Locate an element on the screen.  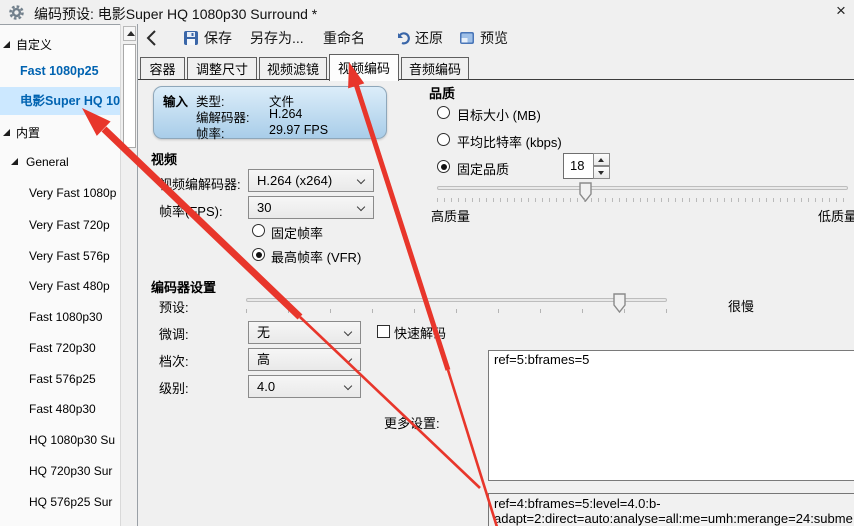
tab-label: 调整尺寸 is located at coordinates (221, 69).